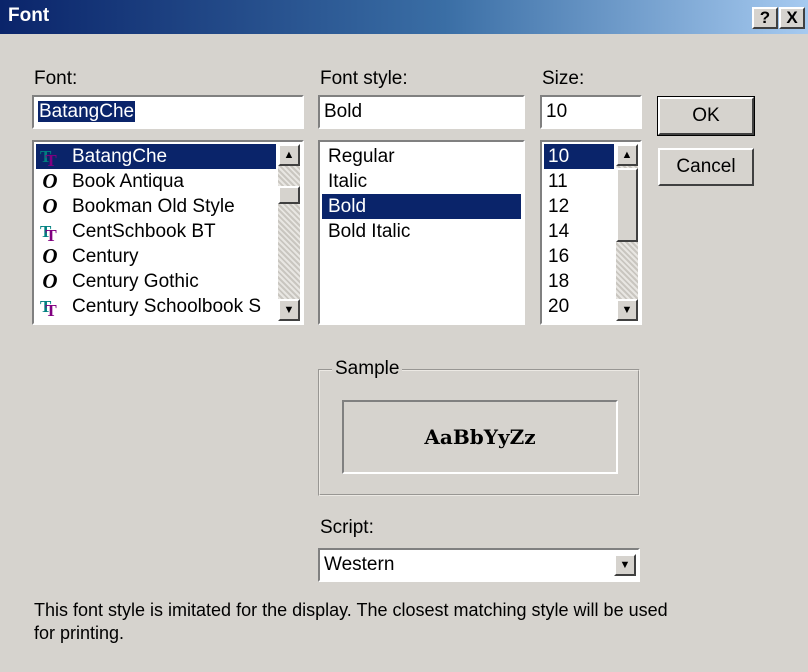 The width and height of the screenshot is (808, 672). I want to click on size-item: 18, so click(579, 281).